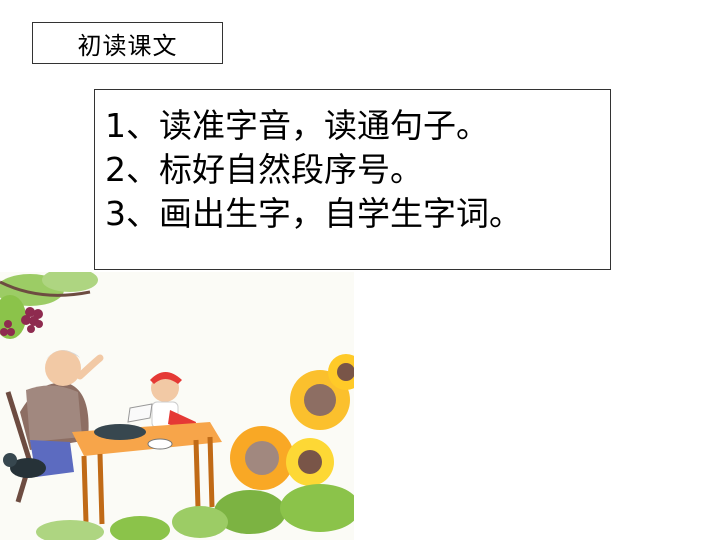 Image resolution: width=720 pixels, height=540 pixels. I want to click on task-item-2: 2、标好自然段序号。, so click(264, 169).